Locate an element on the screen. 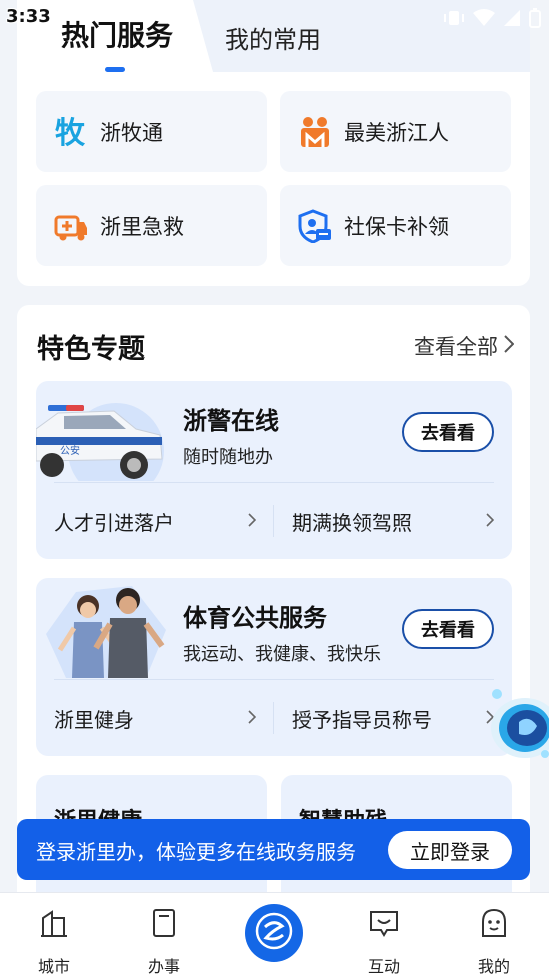  feature-links: 人才引进落户 期满换领驾照 is located at coordinates (274, 521).